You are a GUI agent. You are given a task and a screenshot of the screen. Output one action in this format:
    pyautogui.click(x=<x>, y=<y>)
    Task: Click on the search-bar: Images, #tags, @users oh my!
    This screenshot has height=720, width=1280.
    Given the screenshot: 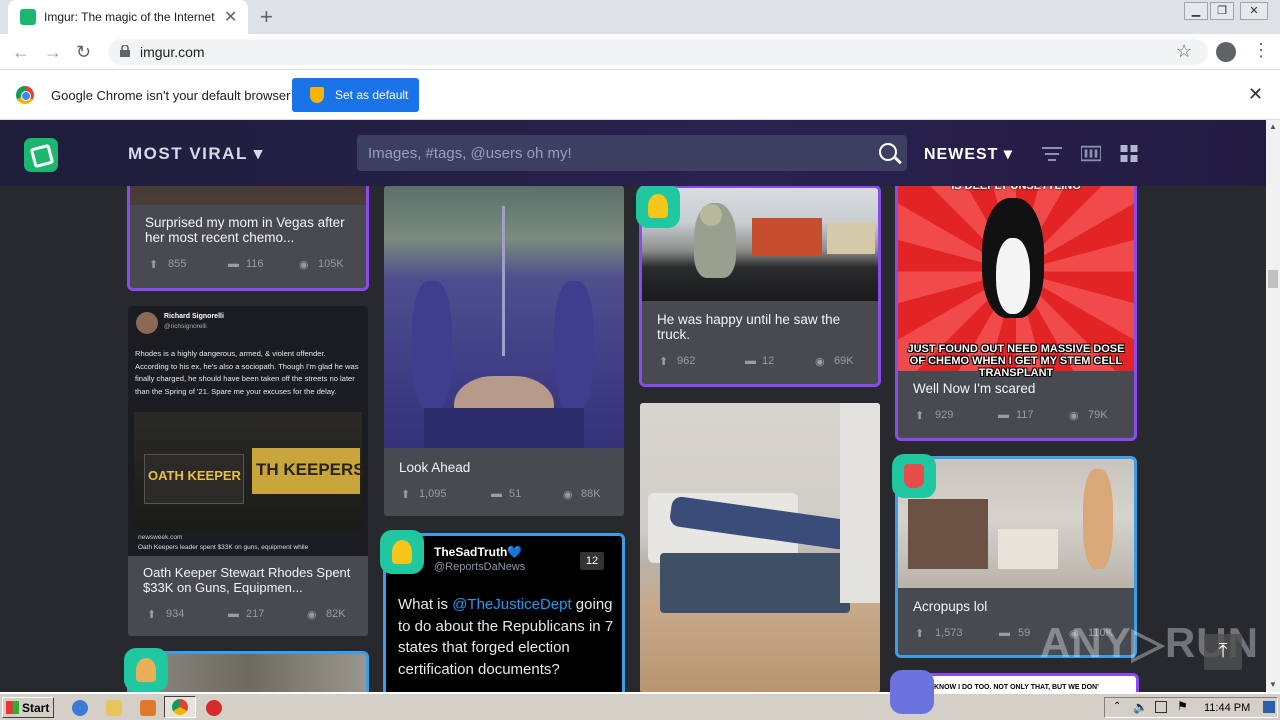 What is the action you would take?
    pyautogui.click(x=632, y=153)
    